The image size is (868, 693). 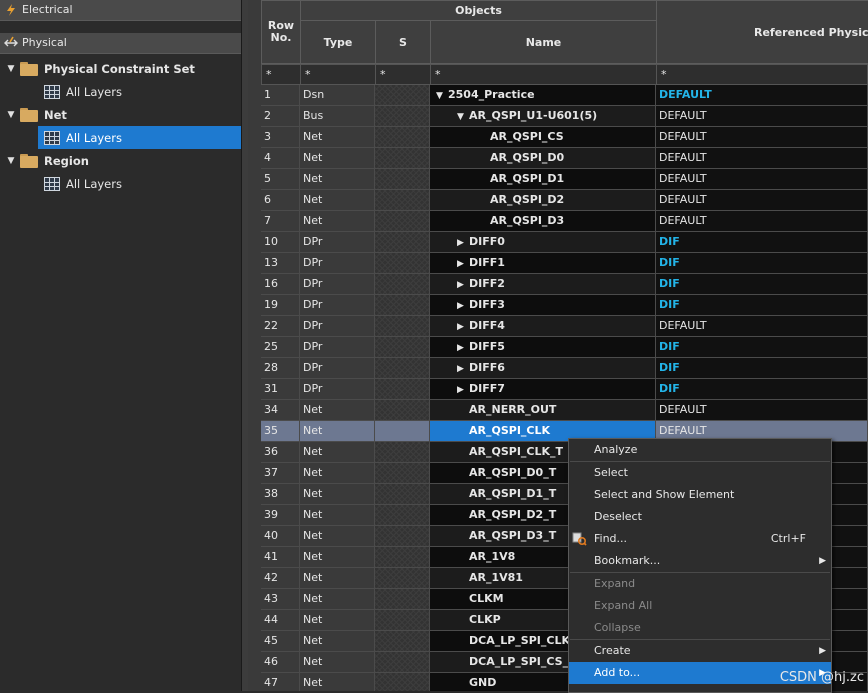 I want to click on table-row: 31 DPr ▶ DIFF7 DIF, so click(x=558, y=389).